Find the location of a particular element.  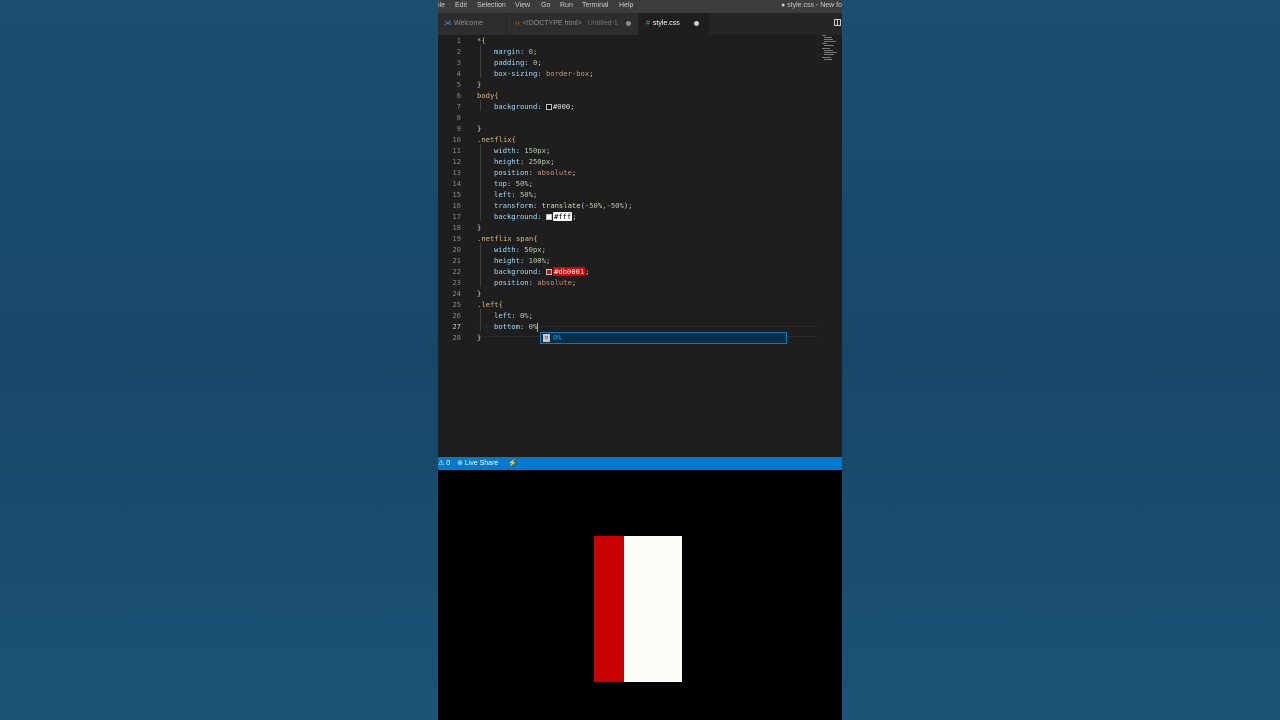

code-line: 14 top: 50%; is located at coordinates (628, 183).